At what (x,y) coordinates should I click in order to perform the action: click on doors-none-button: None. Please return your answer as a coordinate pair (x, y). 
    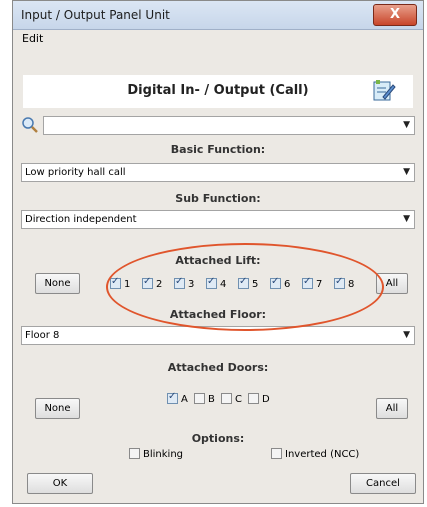
    Looking at the image, I should click on (57, 408).